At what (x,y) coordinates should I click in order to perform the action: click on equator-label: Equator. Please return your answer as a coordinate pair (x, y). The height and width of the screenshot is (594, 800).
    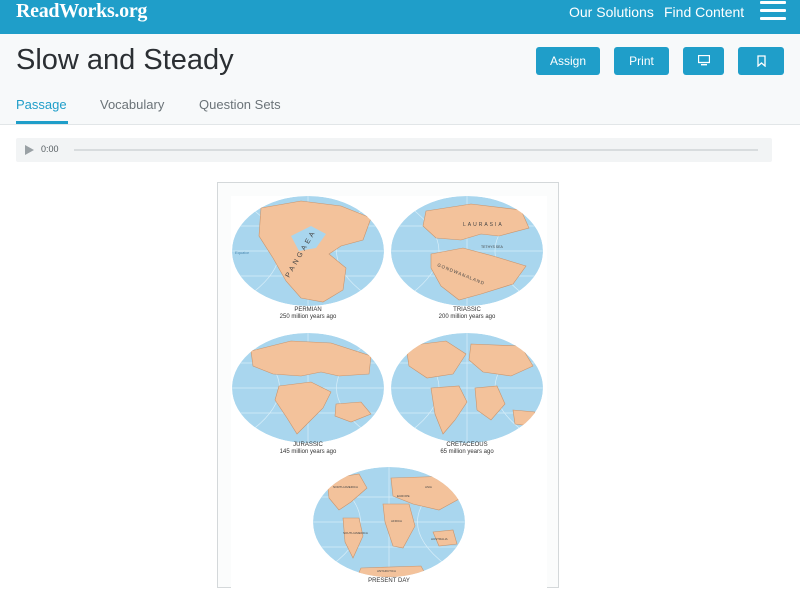
    Looking at the image, I should click on (242, 252).